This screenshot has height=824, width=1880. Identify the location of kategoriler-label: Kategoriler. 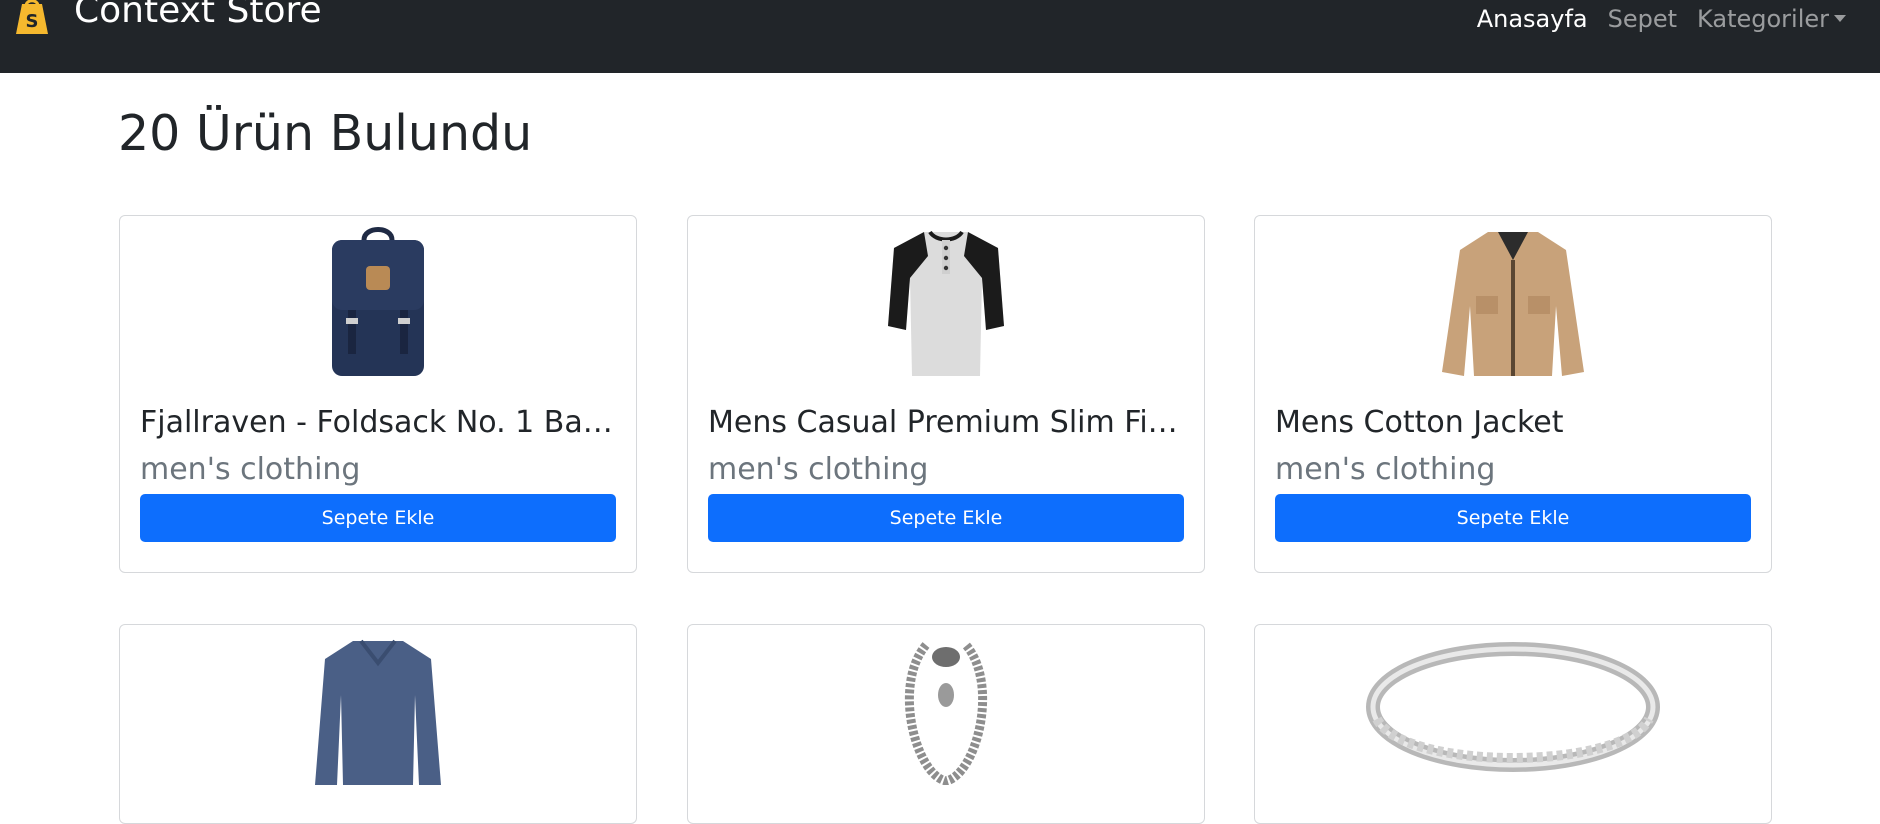
(1763, 19).